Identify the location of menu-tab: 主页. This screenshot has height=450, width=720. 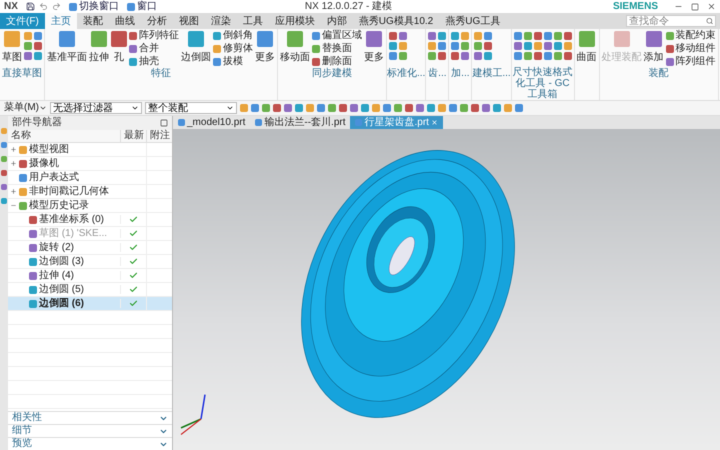
(60, 21).